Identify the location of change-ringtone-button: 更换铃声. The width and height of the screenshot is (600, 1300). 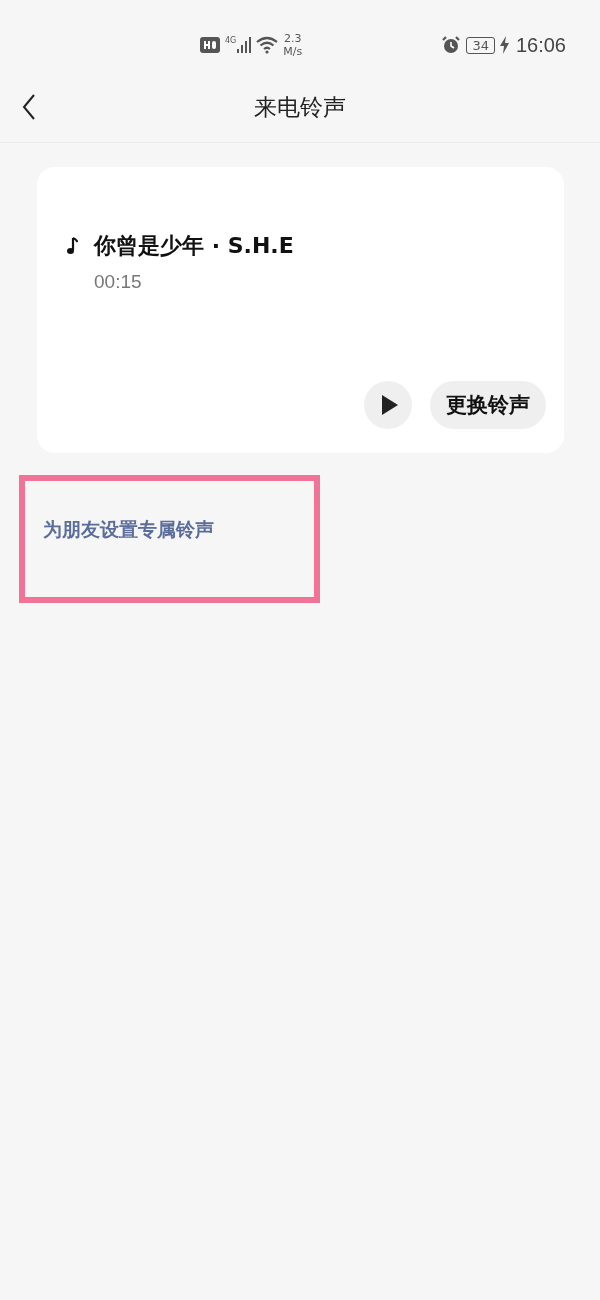
(488, 405).